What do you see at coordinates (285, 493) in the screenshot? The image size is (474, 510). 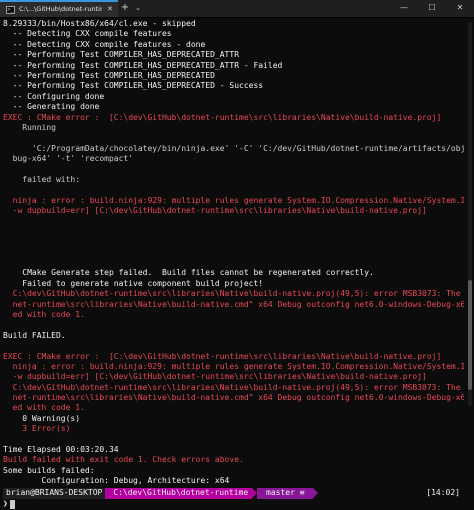 I see `prompt-git-branch: master ≡` at bounding box center [285, 493].